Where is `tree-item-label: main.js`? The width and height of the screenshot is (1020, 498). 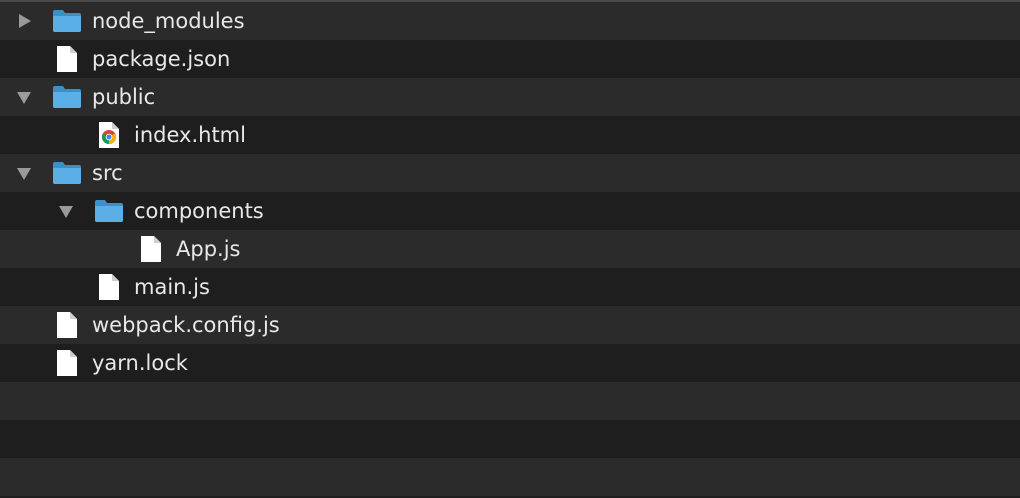
tree-item-label: main.js is located at coordinates (172, 287).